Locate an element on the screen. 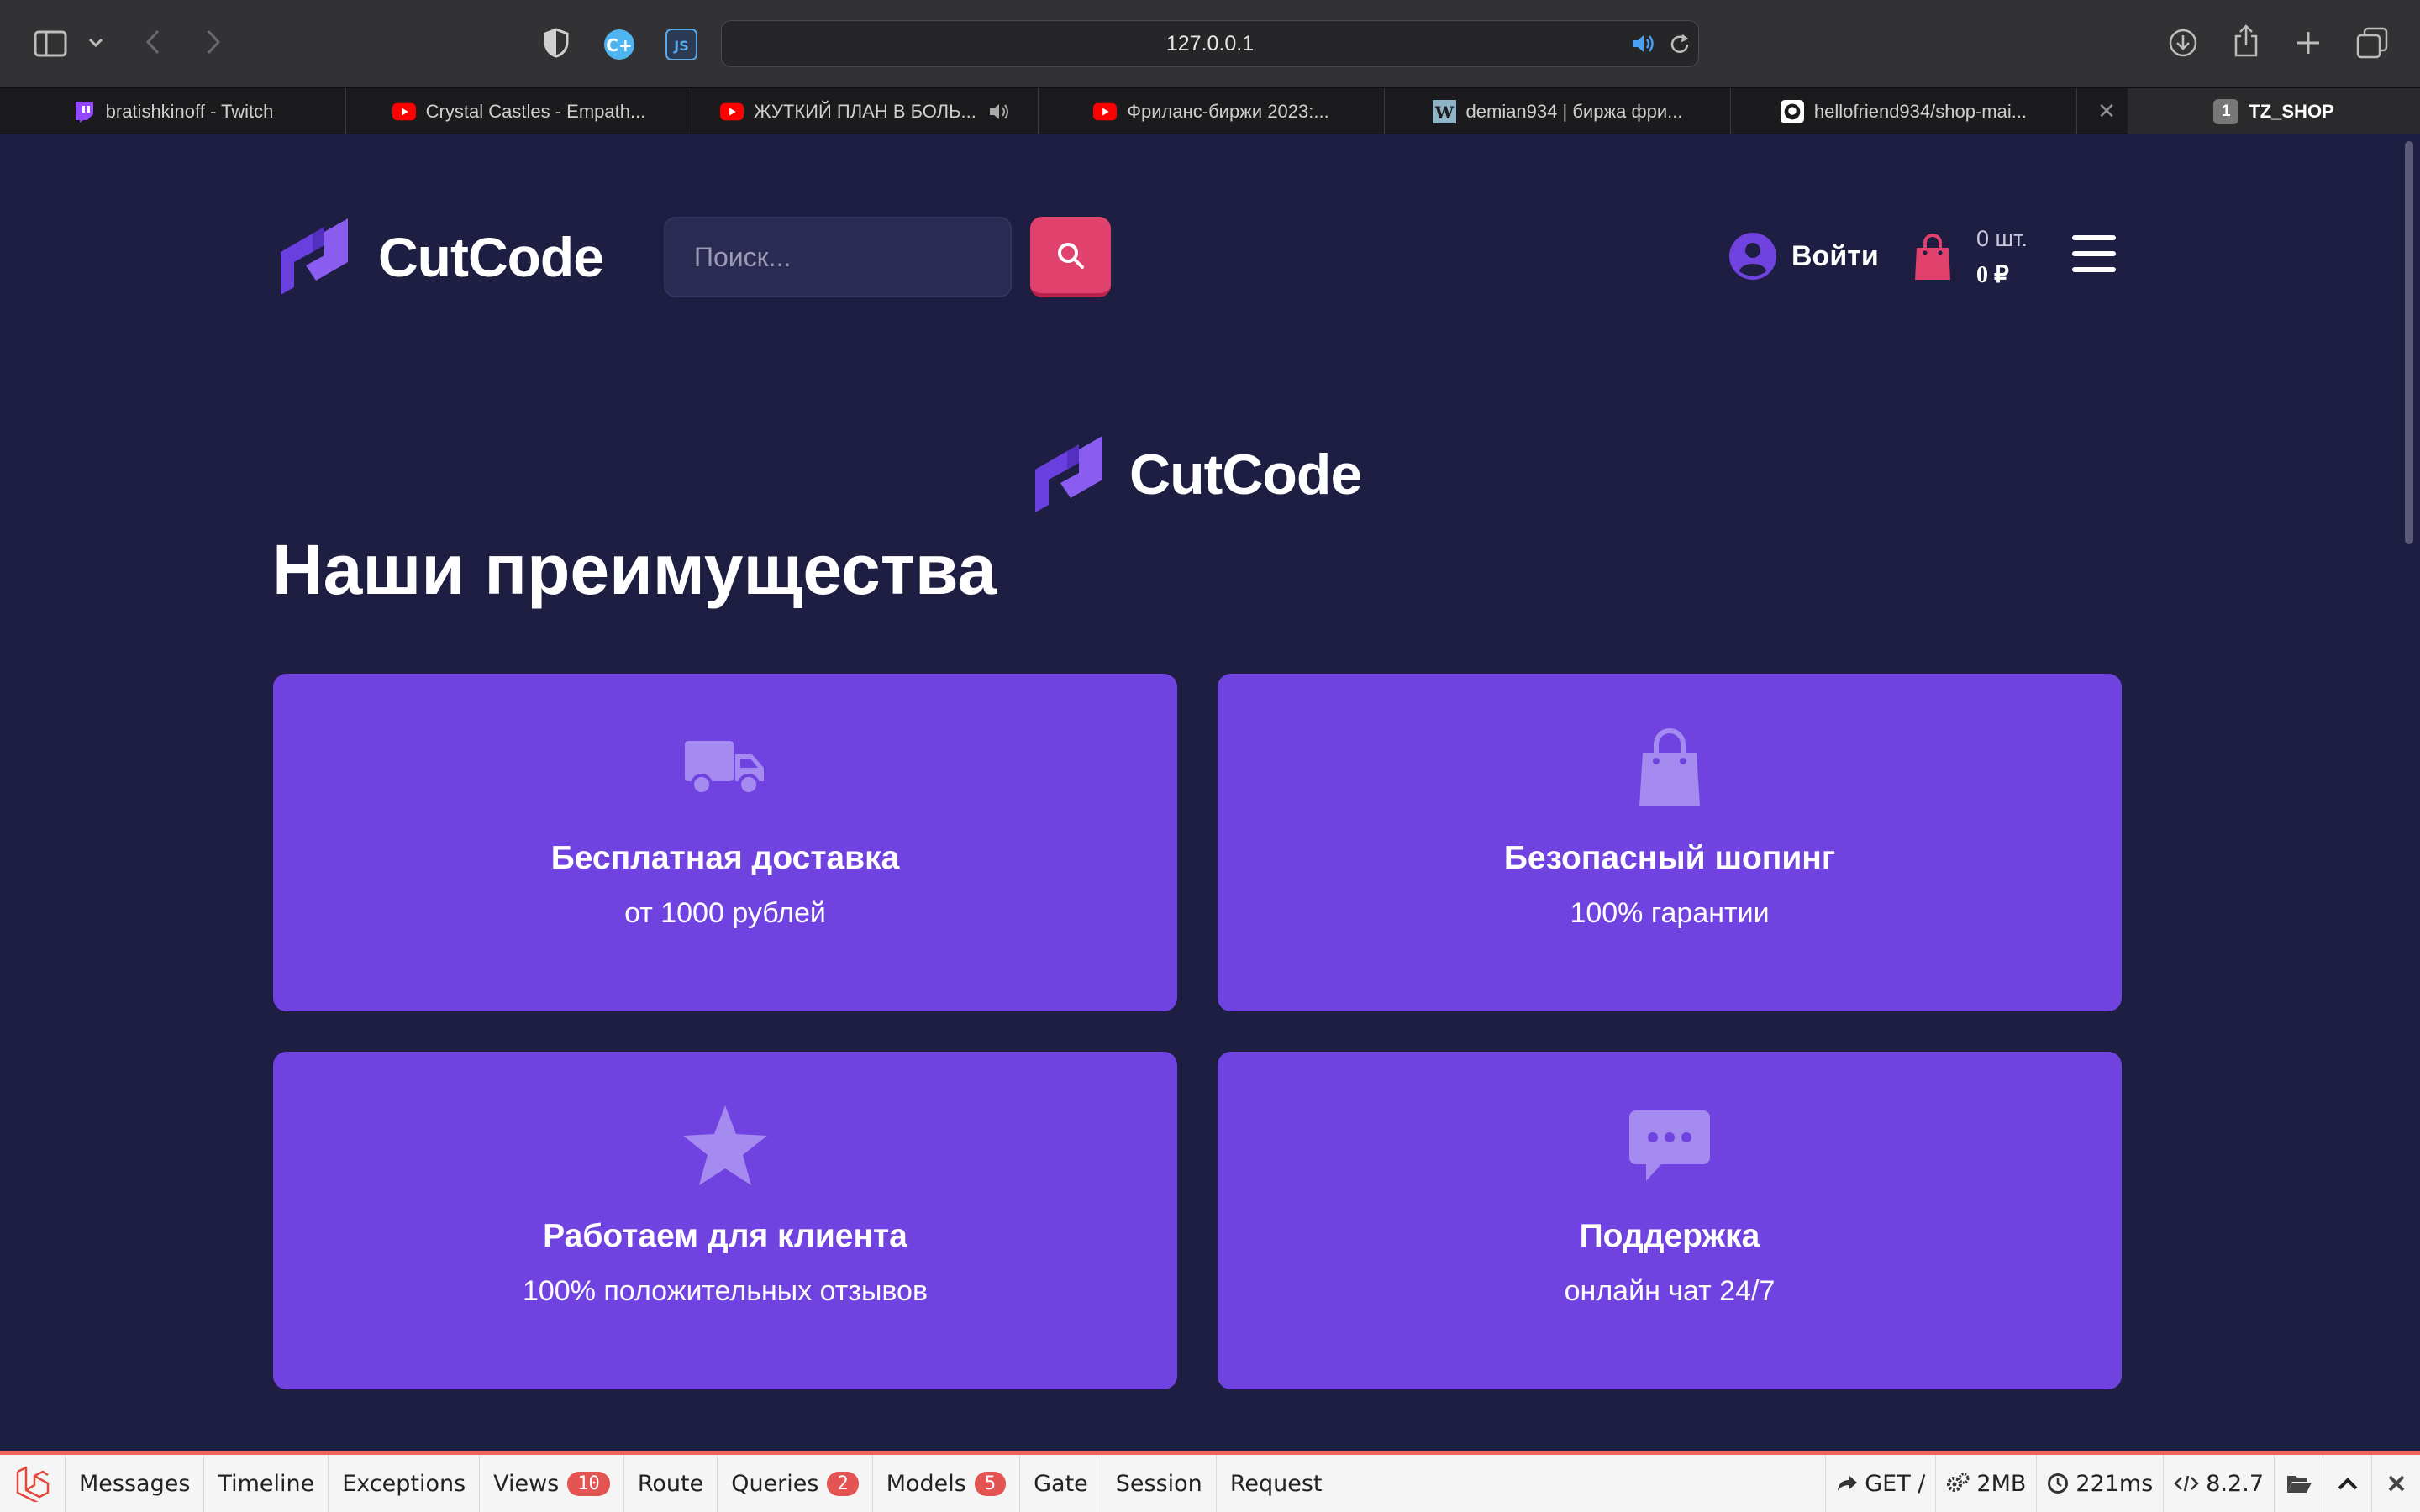  debugbar-tab-timeline: Timeline is located at coordinates (266, 1483).